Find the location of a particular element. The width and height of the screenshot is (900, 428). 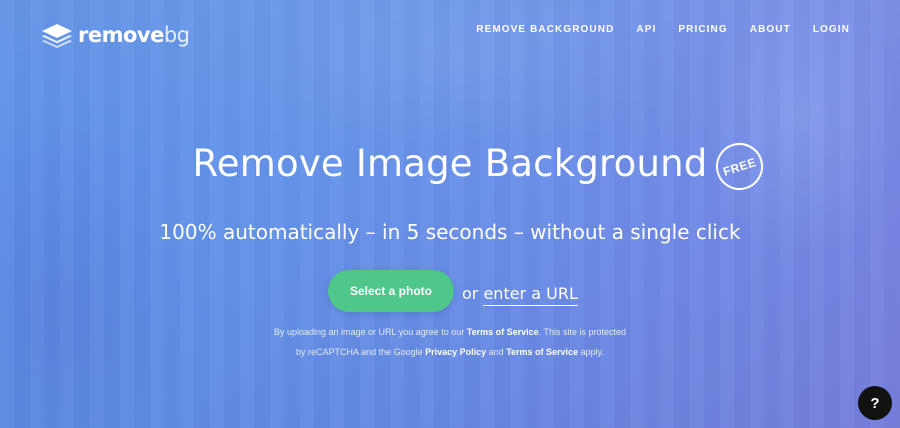

nav-login: LOGIN is located at coordinates (831, 29).